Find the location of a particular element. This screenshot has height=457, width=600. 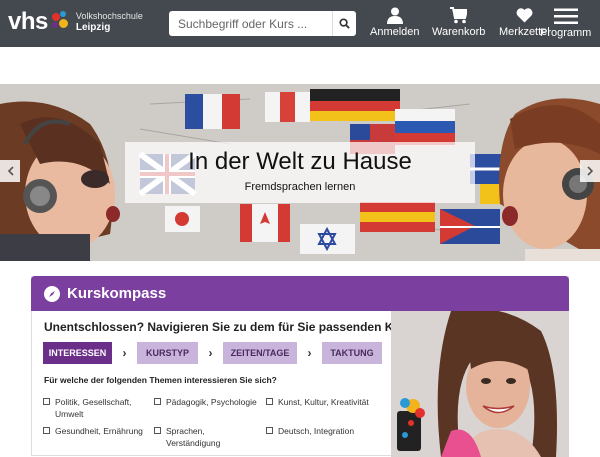

user-icon is located at coordinates (394, 15).